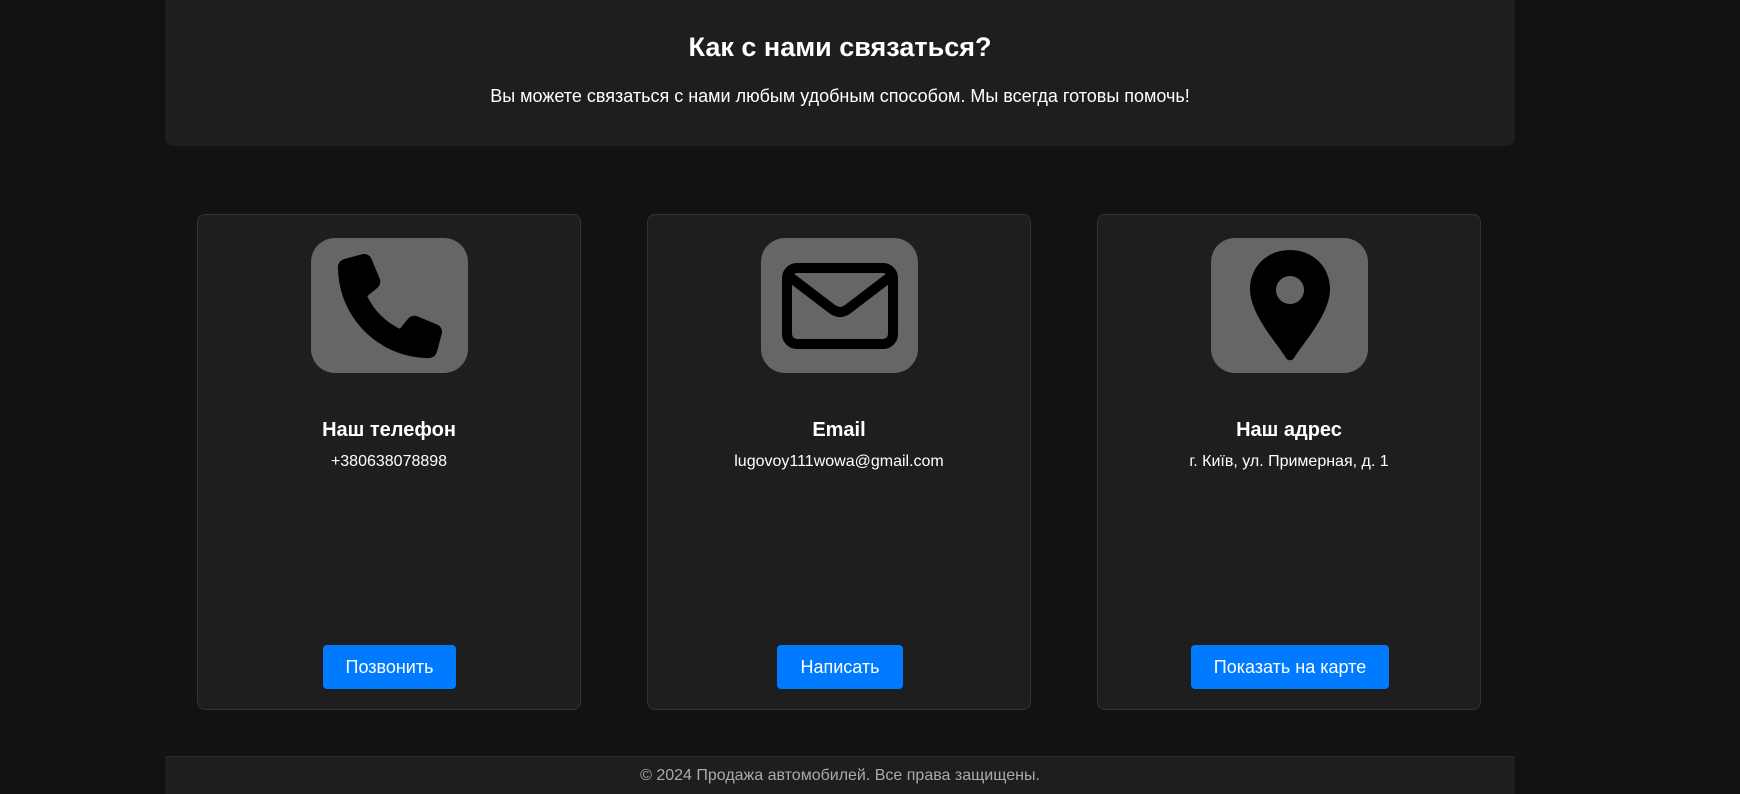 This screenshot has width=1740, height=794. I want to click on write-email-button: Написать, so click(840, 667).